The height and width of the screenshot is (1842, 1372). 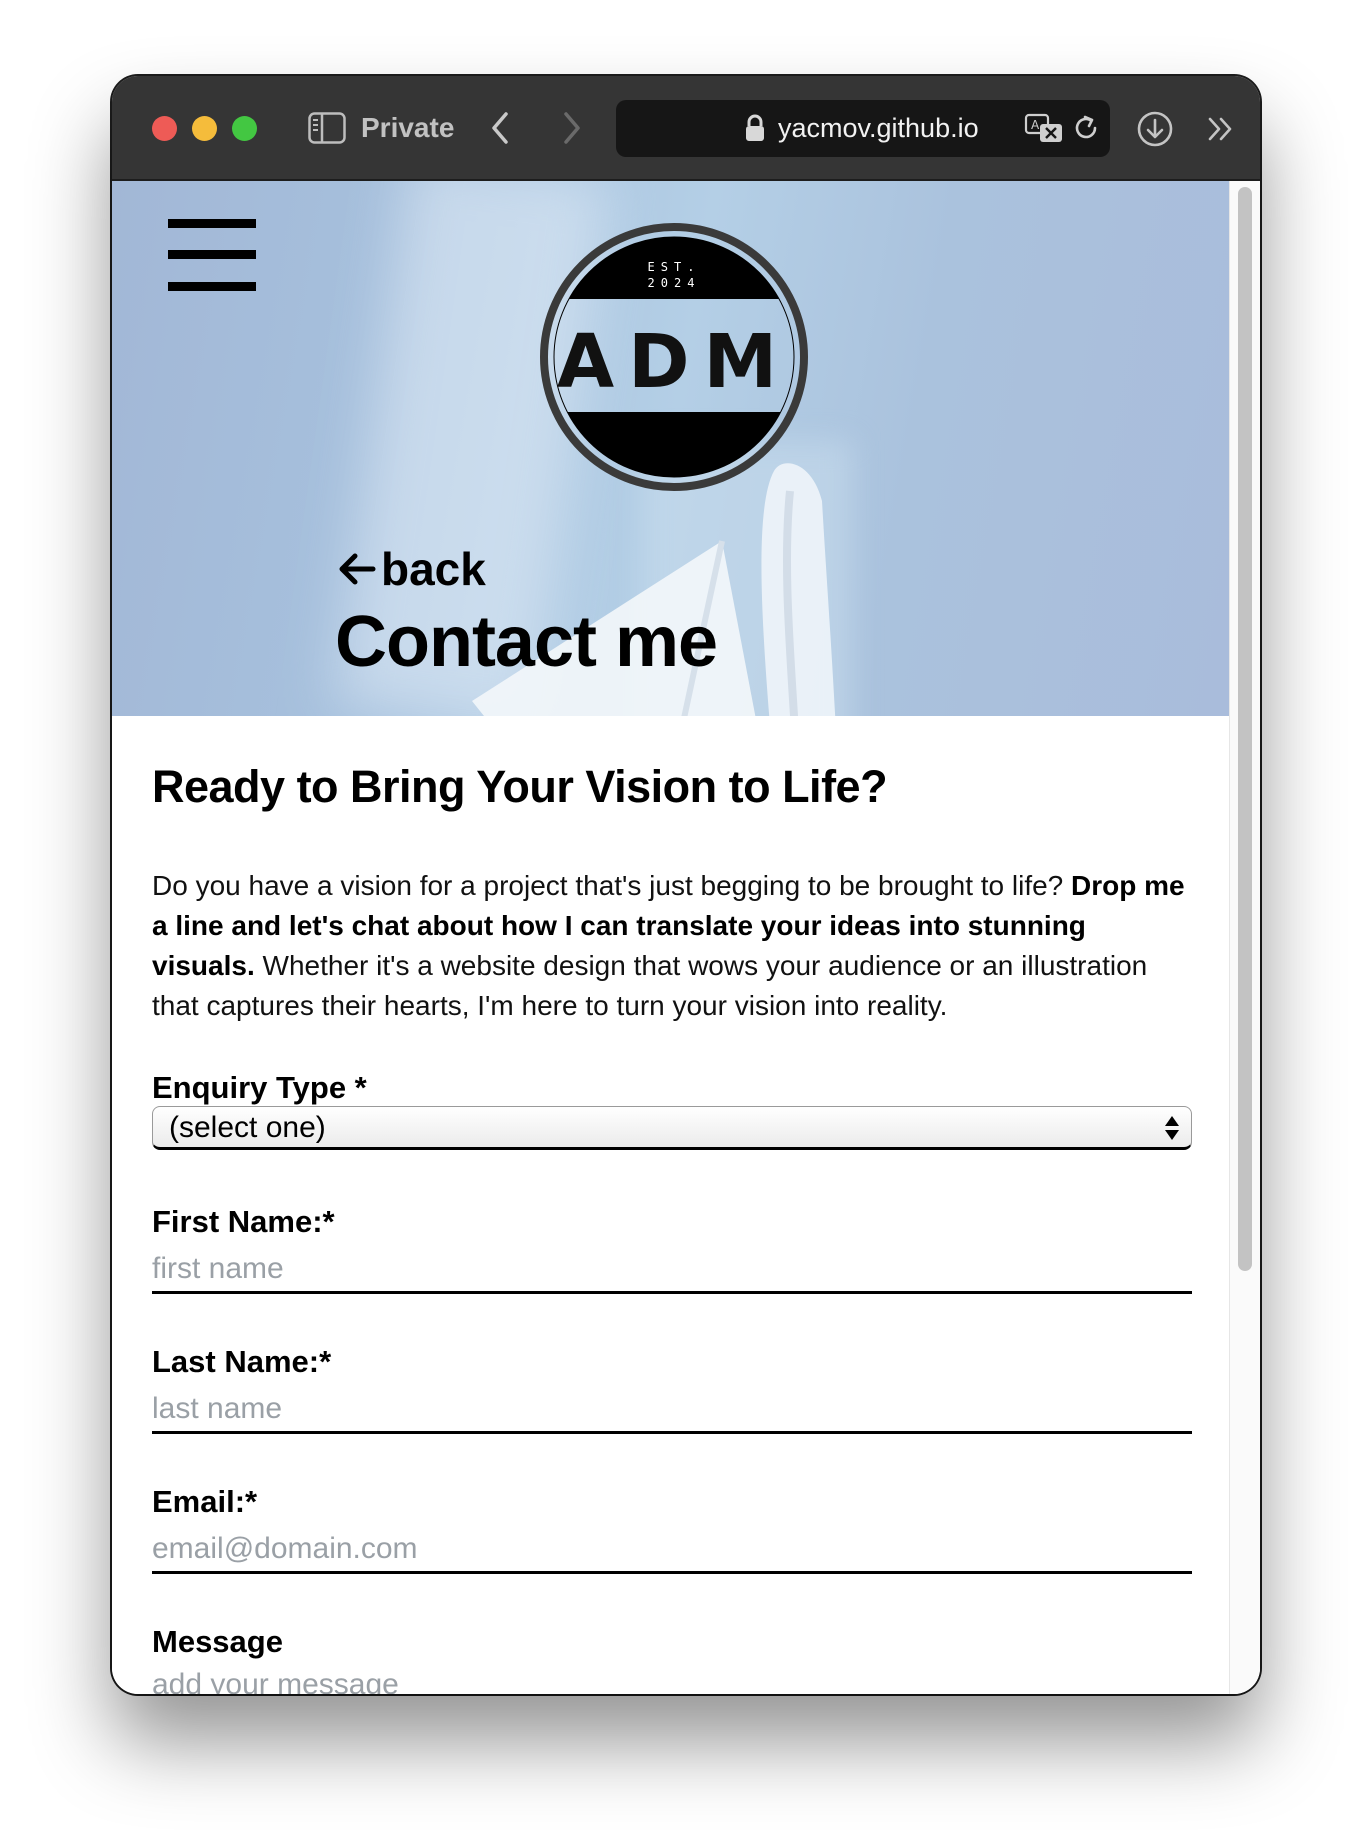 What do you see at coordinates (243, 1221) in the screenshot?
I see `first-name-label: First Name:*` at bounding box center [243, 1221].